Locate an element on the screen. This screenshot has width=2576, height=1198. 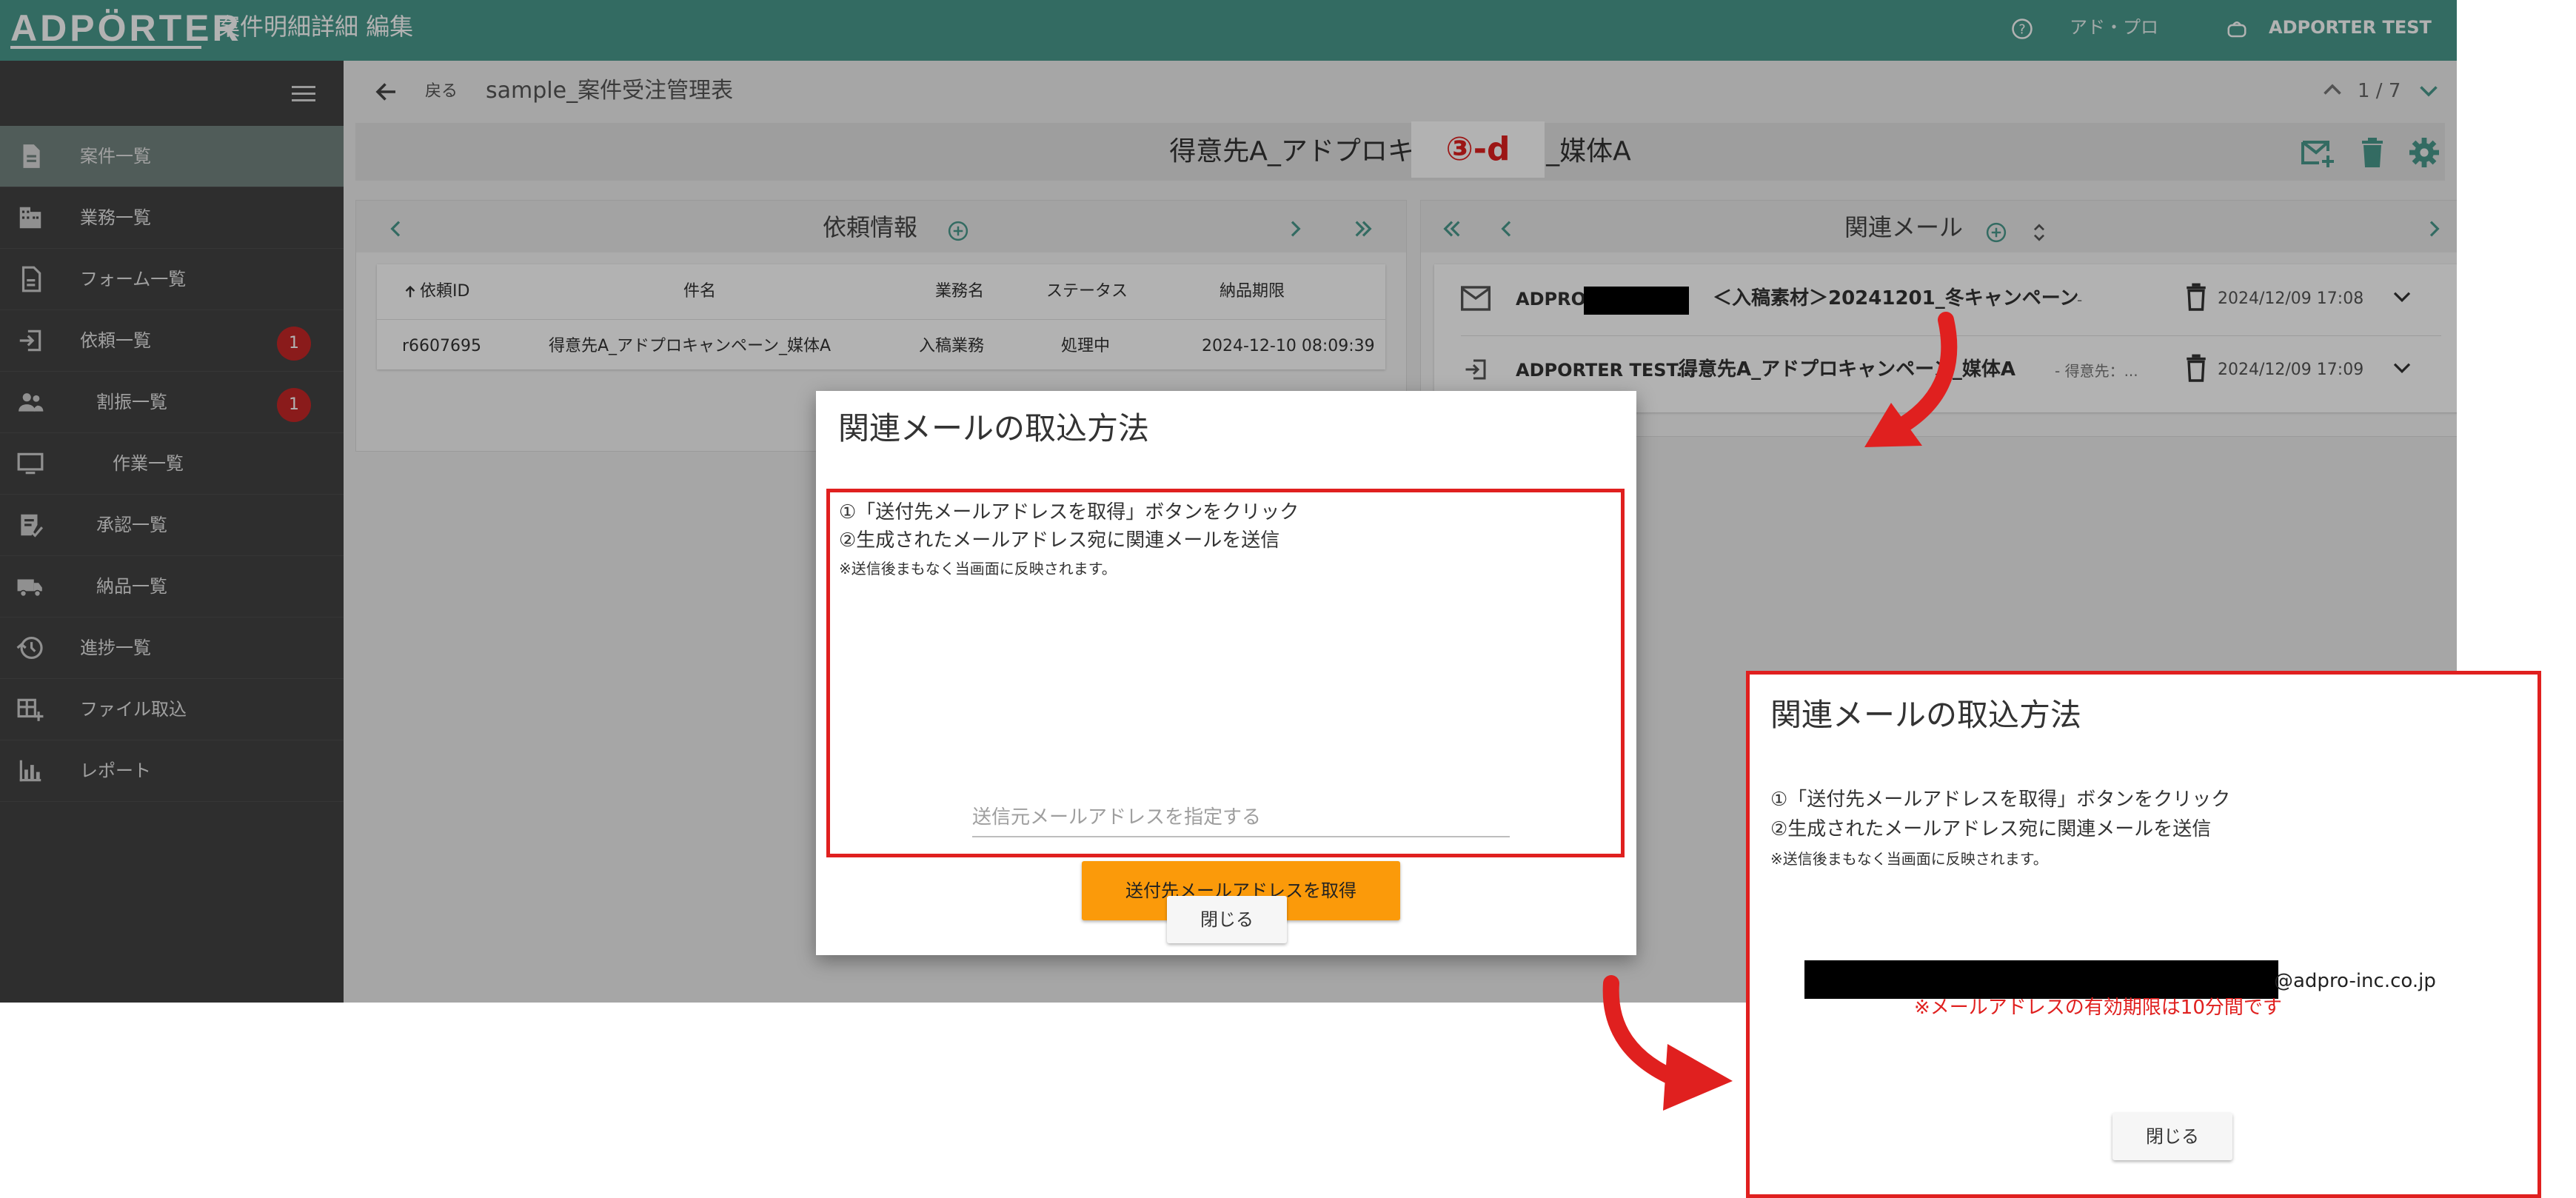
expiry-note: ※メールアドレスの有効期限は10分間です is located at coordinates (2098, 1008).